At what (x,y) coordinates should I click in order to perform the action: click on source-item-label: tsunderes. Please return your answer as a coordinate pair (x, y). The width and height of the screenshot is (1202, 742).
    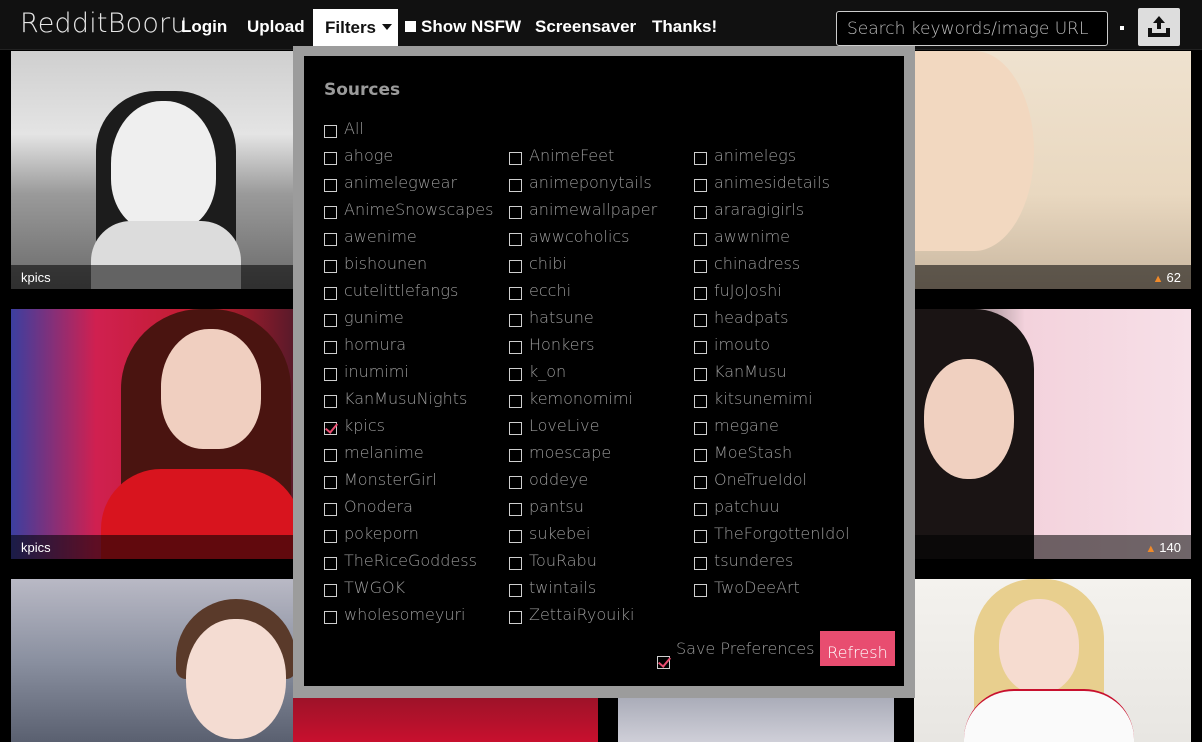
    Looking at the image, I should click on (753, 560).